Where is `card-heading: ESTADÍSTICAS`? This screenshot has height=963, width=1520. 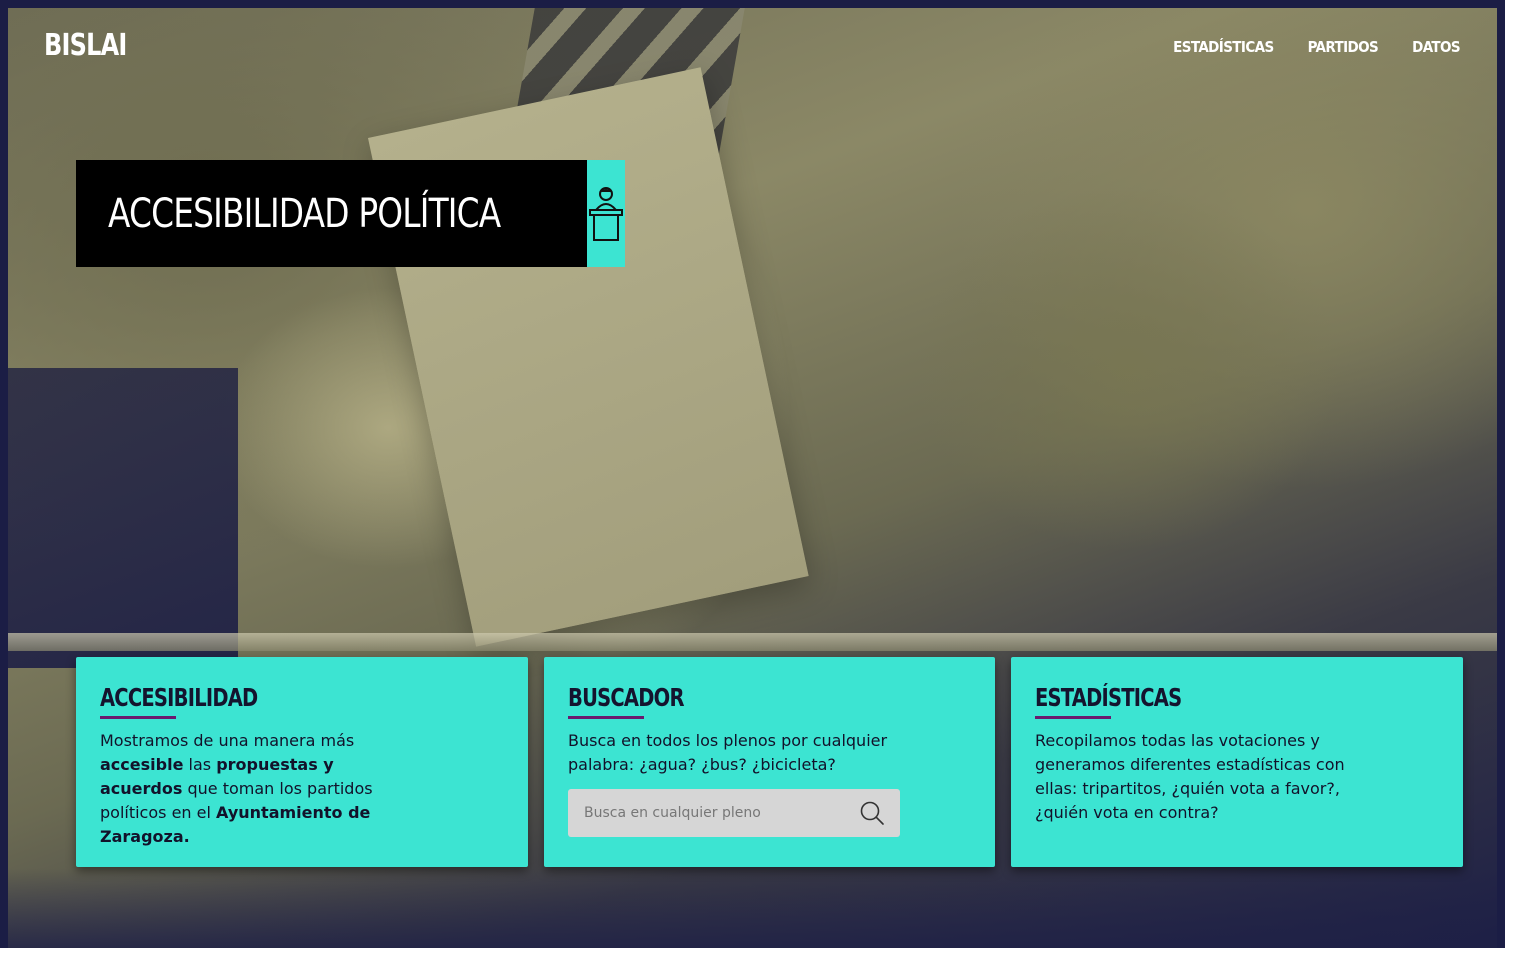
card-heading: ESTADÍSTICAS is located at coordinates (1108, 697).